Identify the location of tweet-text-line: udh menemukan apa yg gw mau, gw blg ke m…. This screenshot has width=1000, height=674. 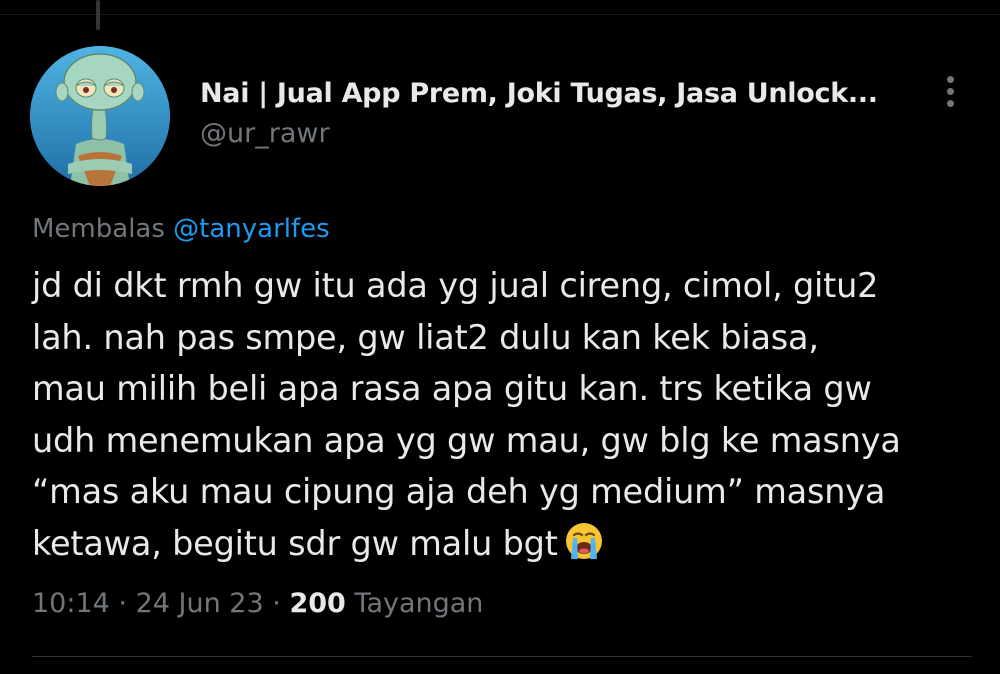
(466, 440).